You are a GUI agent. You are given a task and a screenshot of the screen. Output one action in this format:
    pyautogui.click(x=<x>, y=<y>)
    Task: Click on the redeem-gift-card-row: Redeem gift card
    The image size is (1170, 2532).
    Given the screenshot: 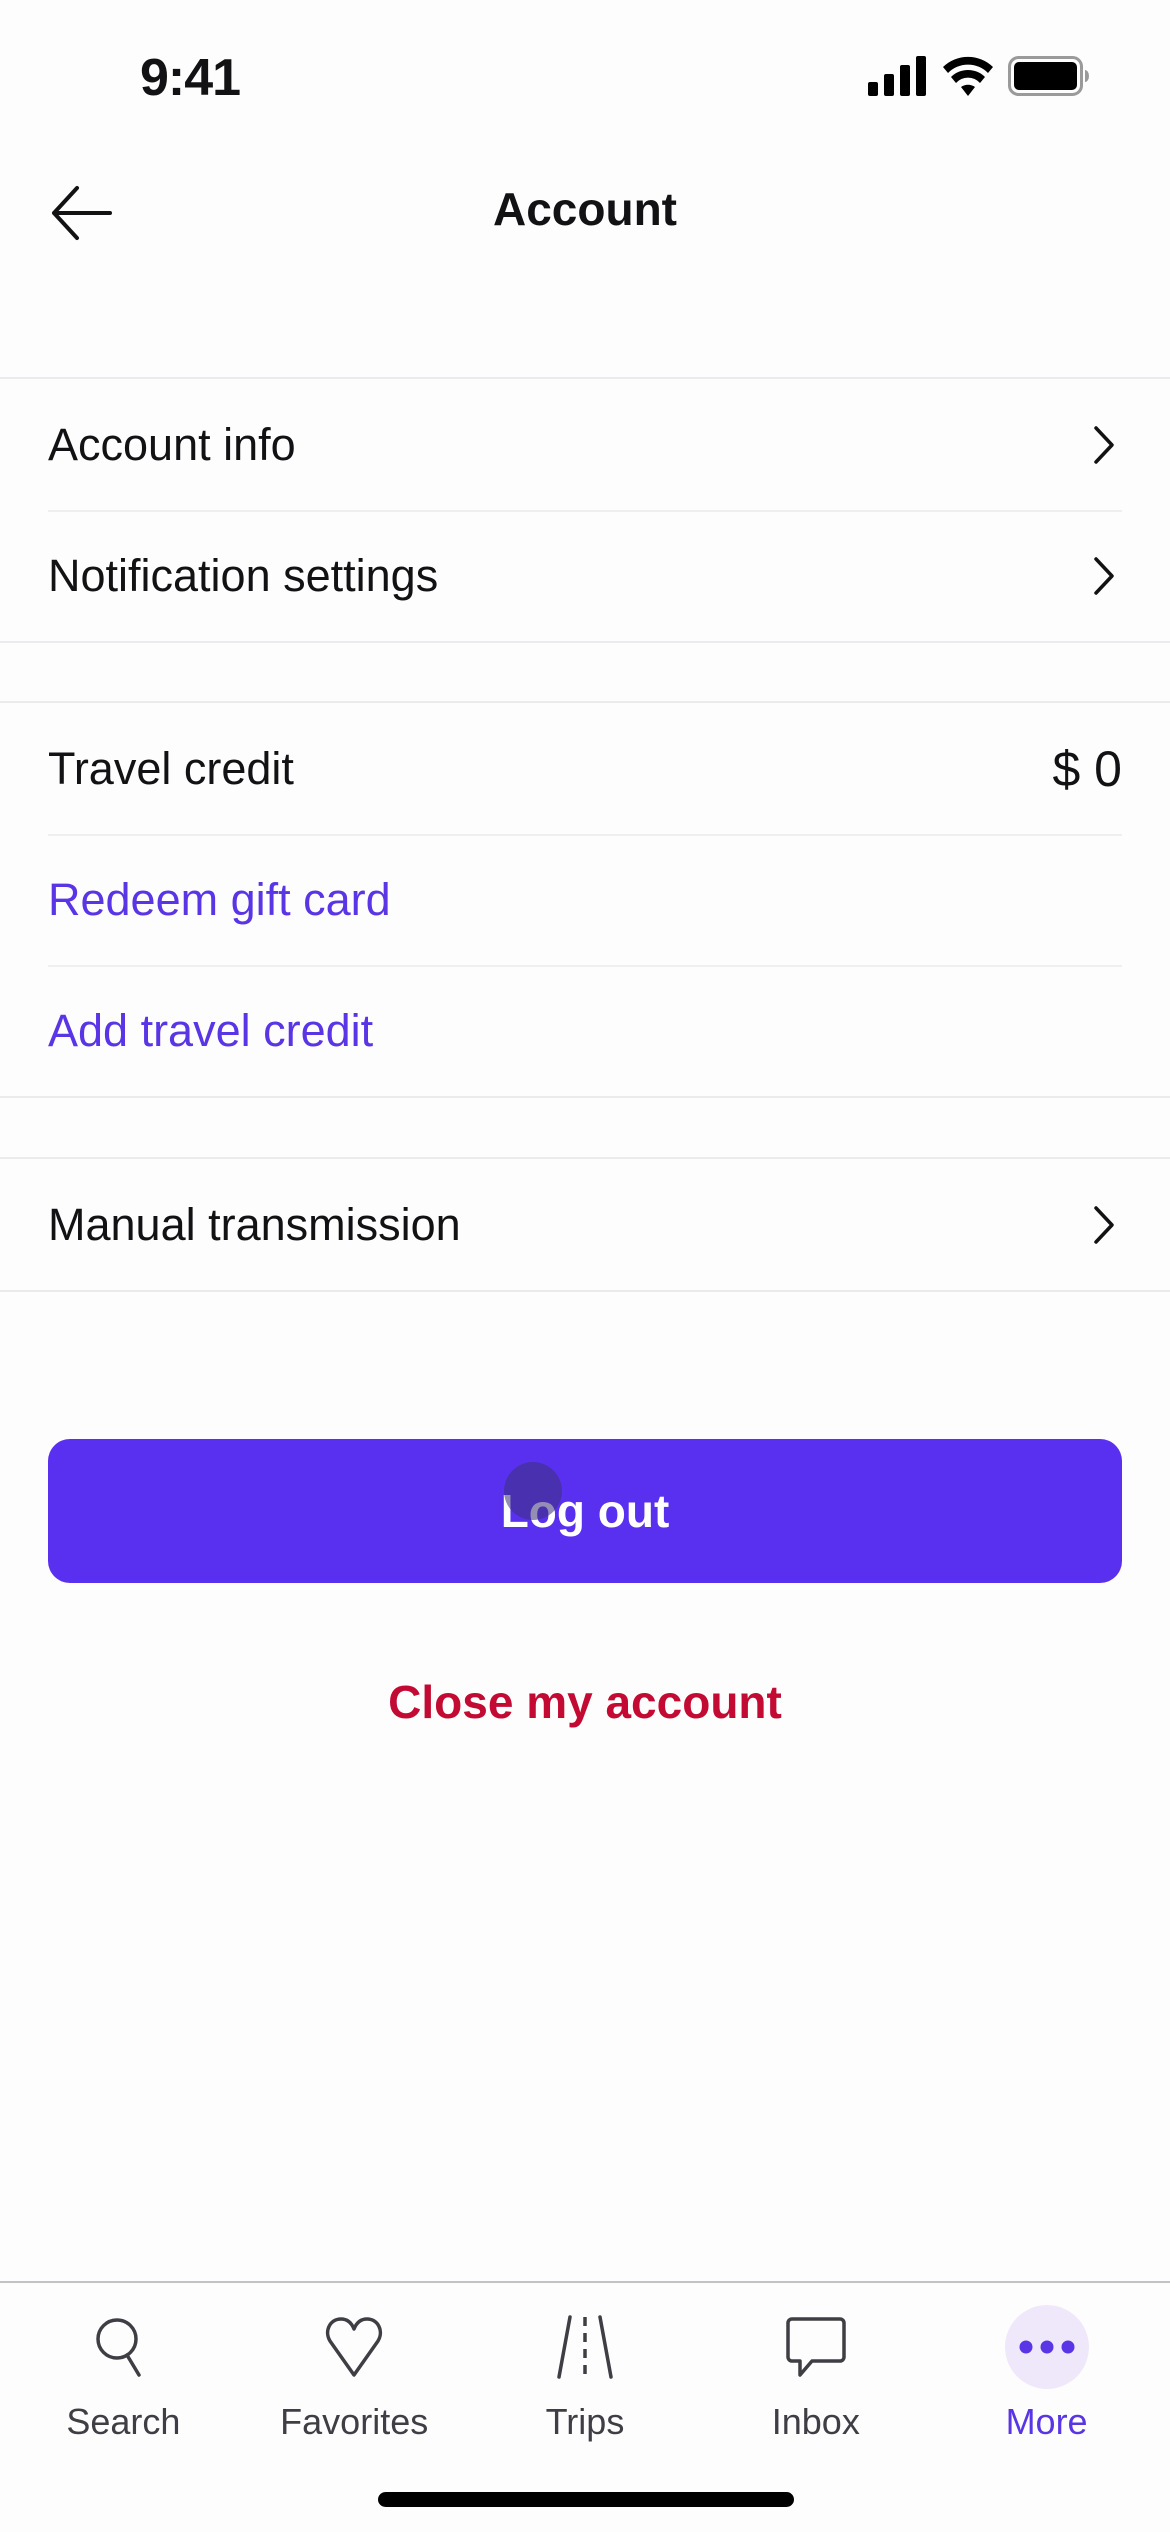 What is the action you would take?
    pyautogui.click(x=585, y=899)
    